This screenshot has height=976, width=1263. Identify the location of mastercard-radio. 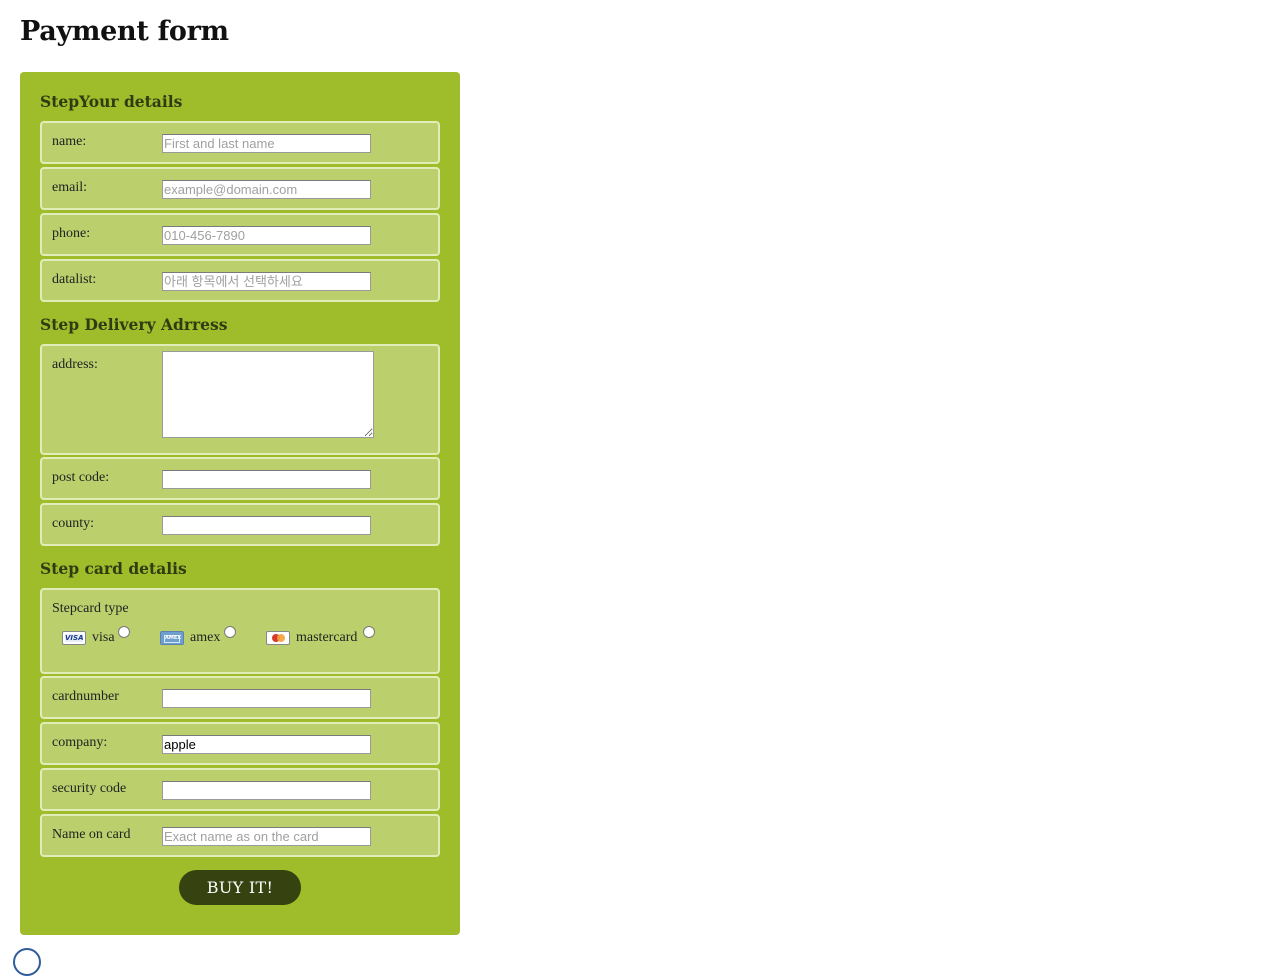
(369, 632).